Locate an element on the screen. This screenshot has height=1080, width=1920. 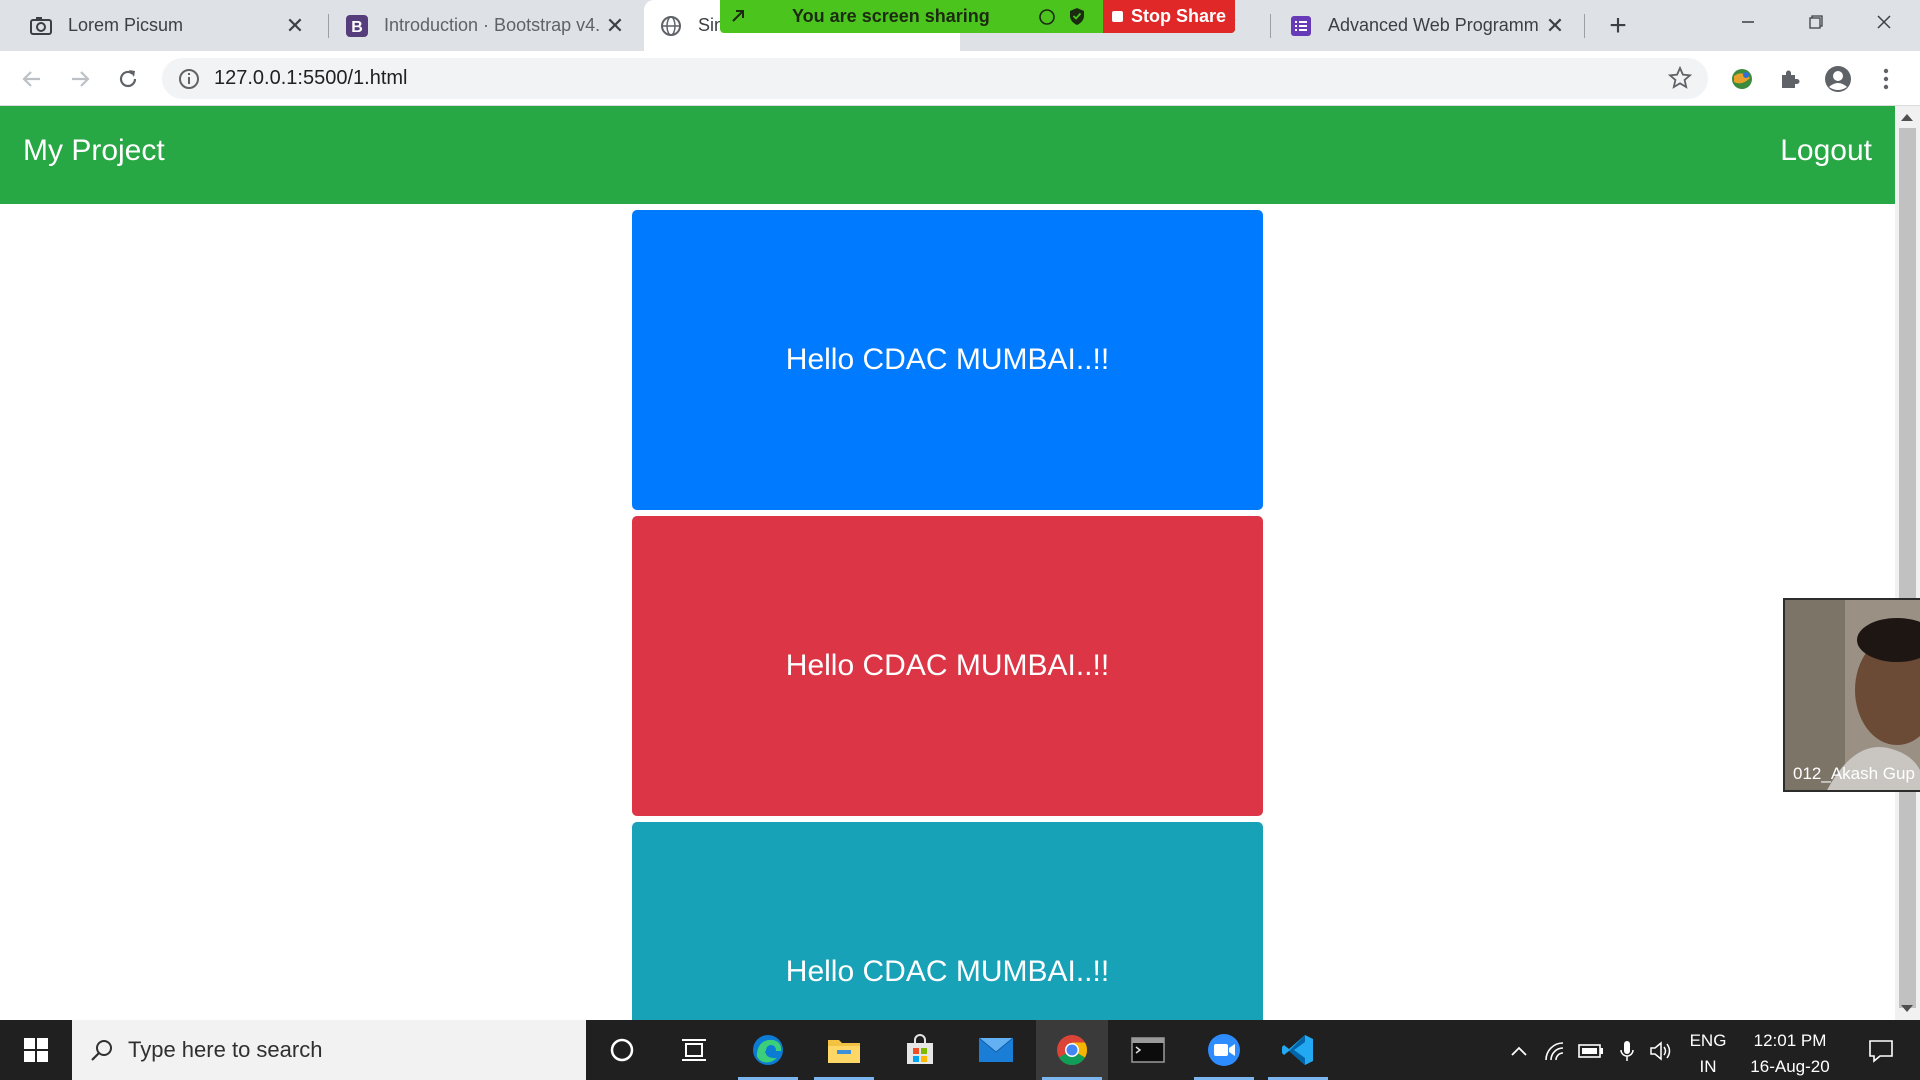
scroll-down-arrow-icon is located at coordinates (1907, 1008).